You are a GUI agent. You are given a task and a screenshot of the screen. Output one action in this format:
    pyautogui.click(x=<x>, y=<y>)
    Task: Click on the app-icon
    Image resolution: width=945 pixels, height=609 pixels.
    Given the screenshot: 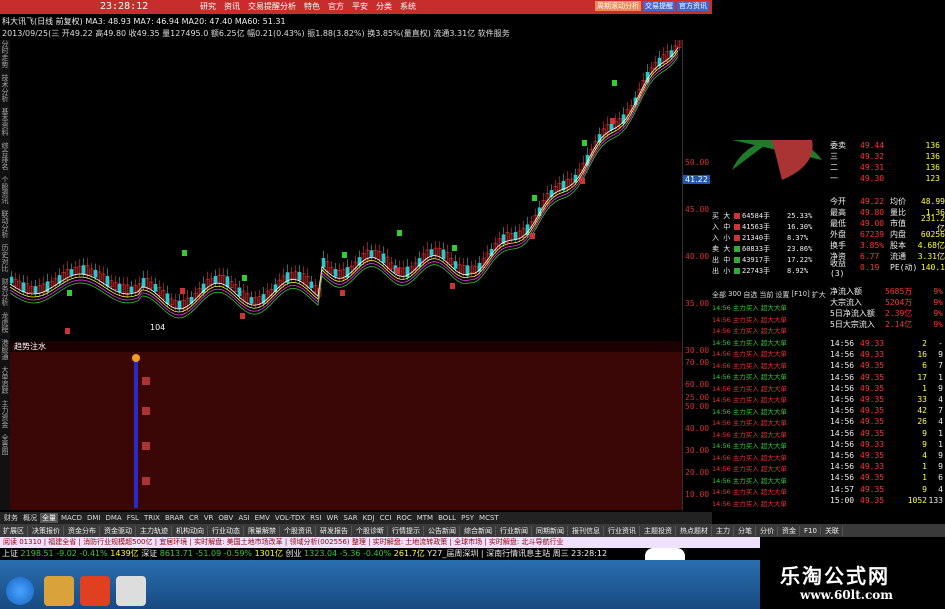 What is the action you would take?
    pyautogui.click(x=95, y=591)
    